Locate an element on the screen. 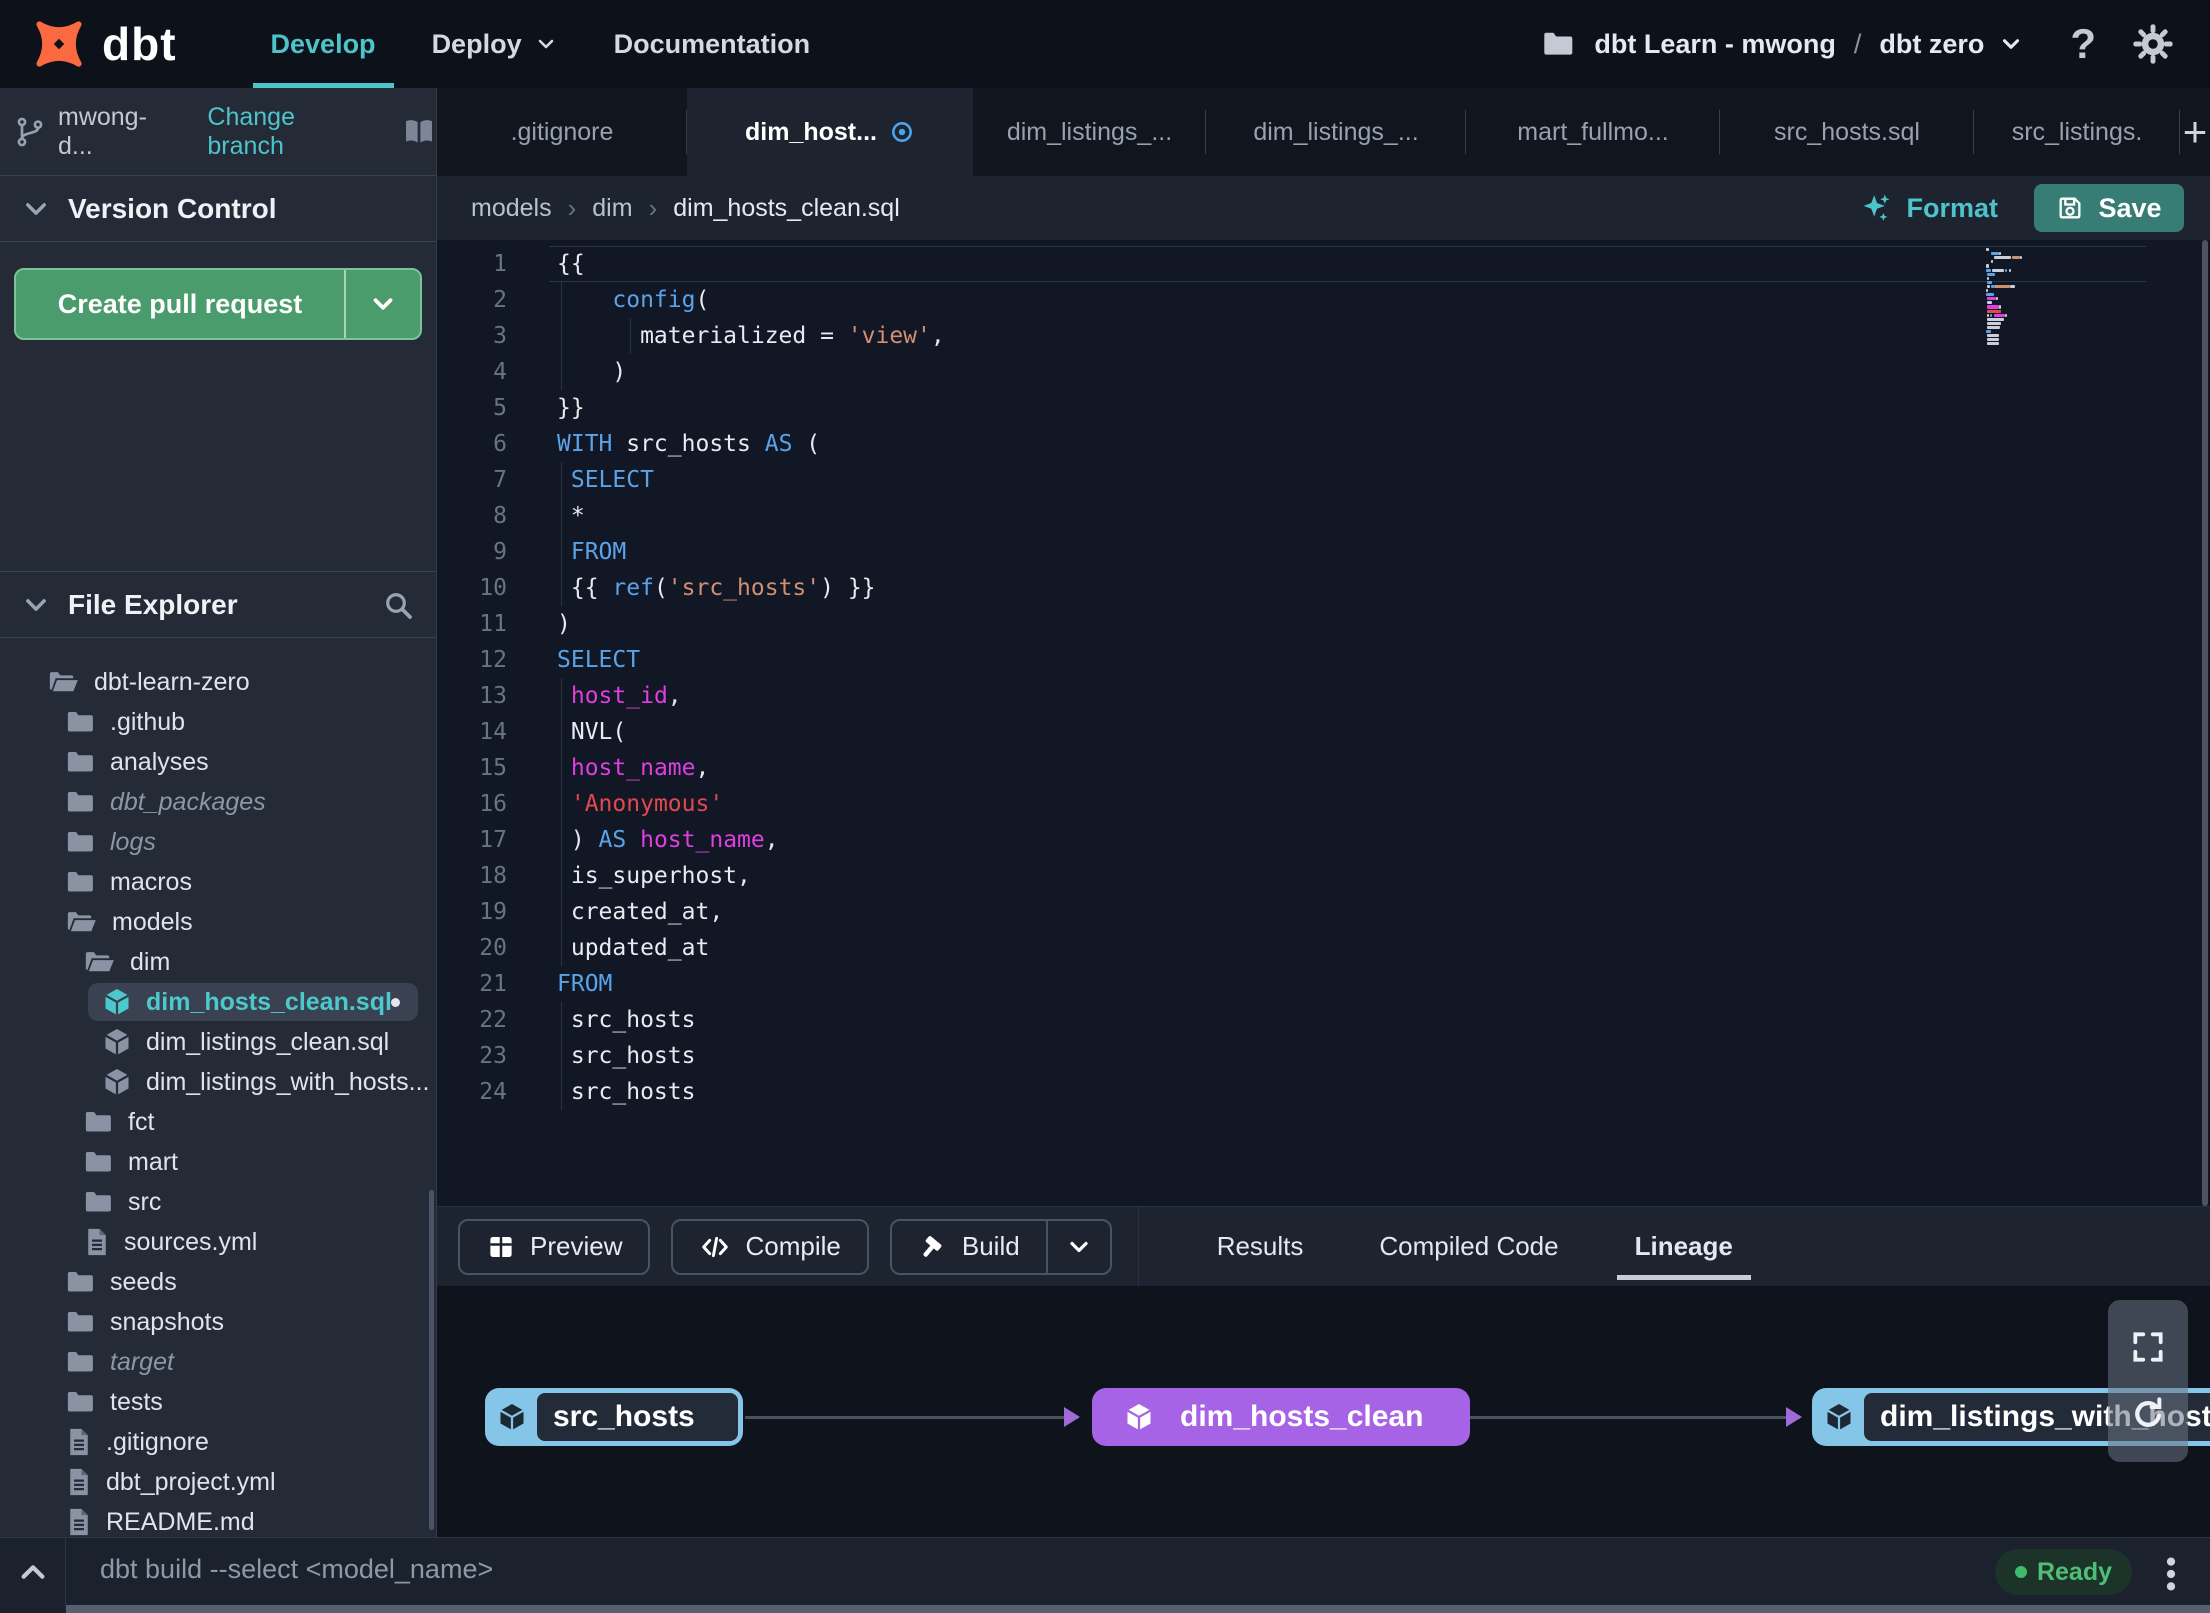  project-folder-icon is located at coordinates (1558, 43).